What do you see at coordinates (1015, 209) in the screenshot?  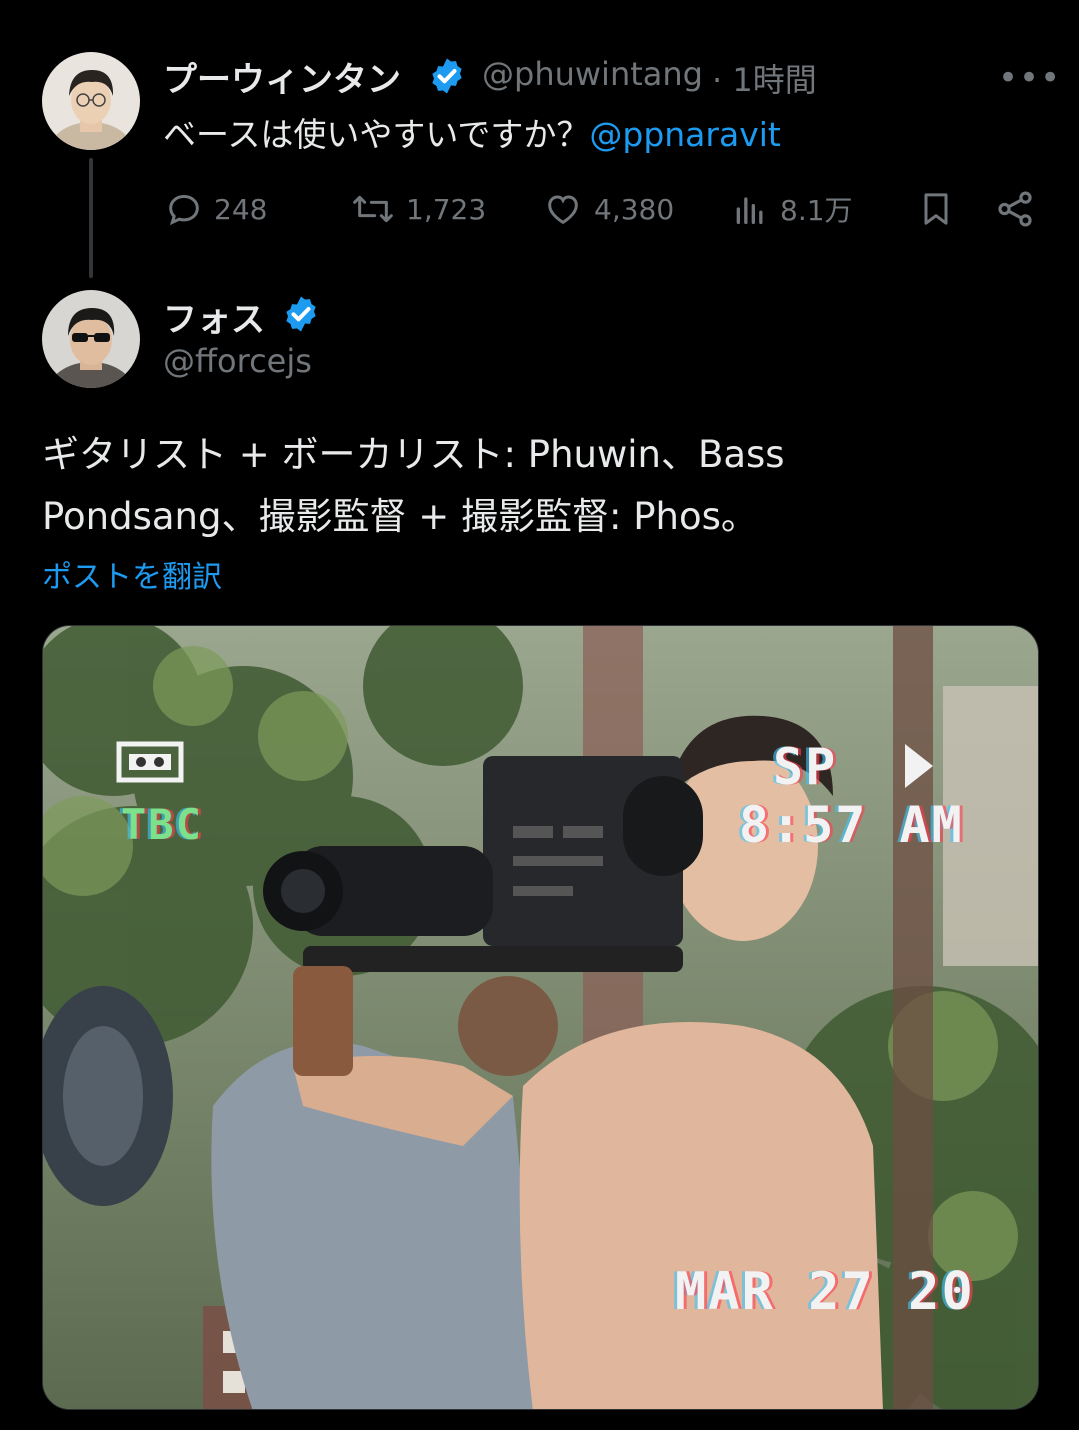 I see `share-icon` at bounding box center [1015, 209].